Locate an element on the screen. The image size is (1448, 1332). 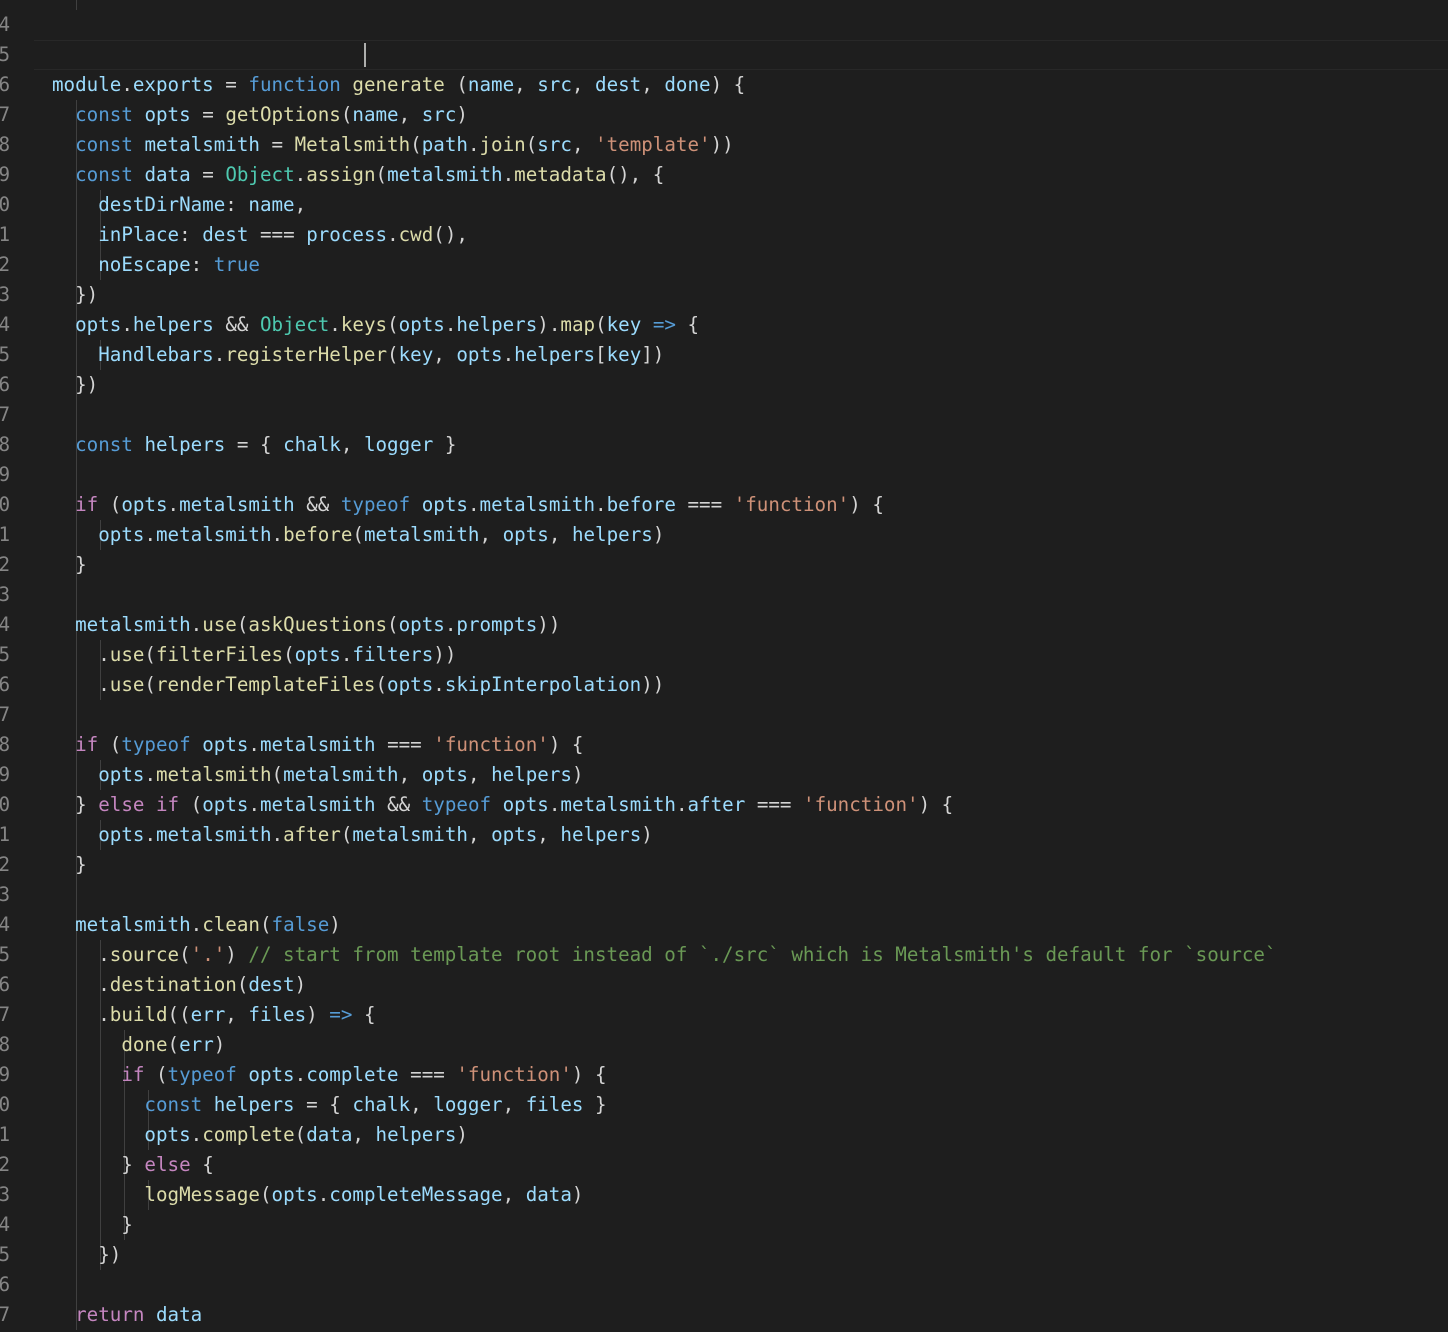
code-token: cwd is located at coordinates (416, 234).